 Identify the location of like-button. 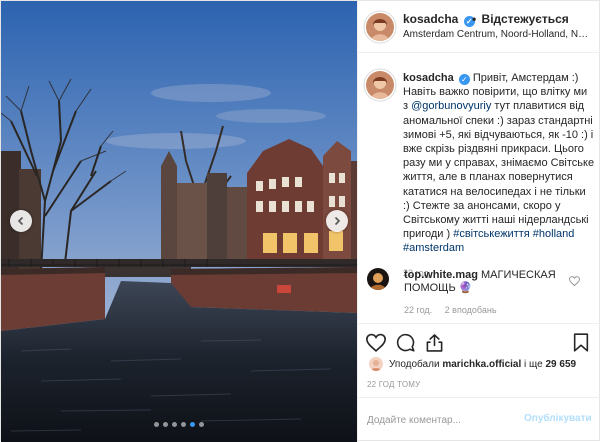
(376, 344).